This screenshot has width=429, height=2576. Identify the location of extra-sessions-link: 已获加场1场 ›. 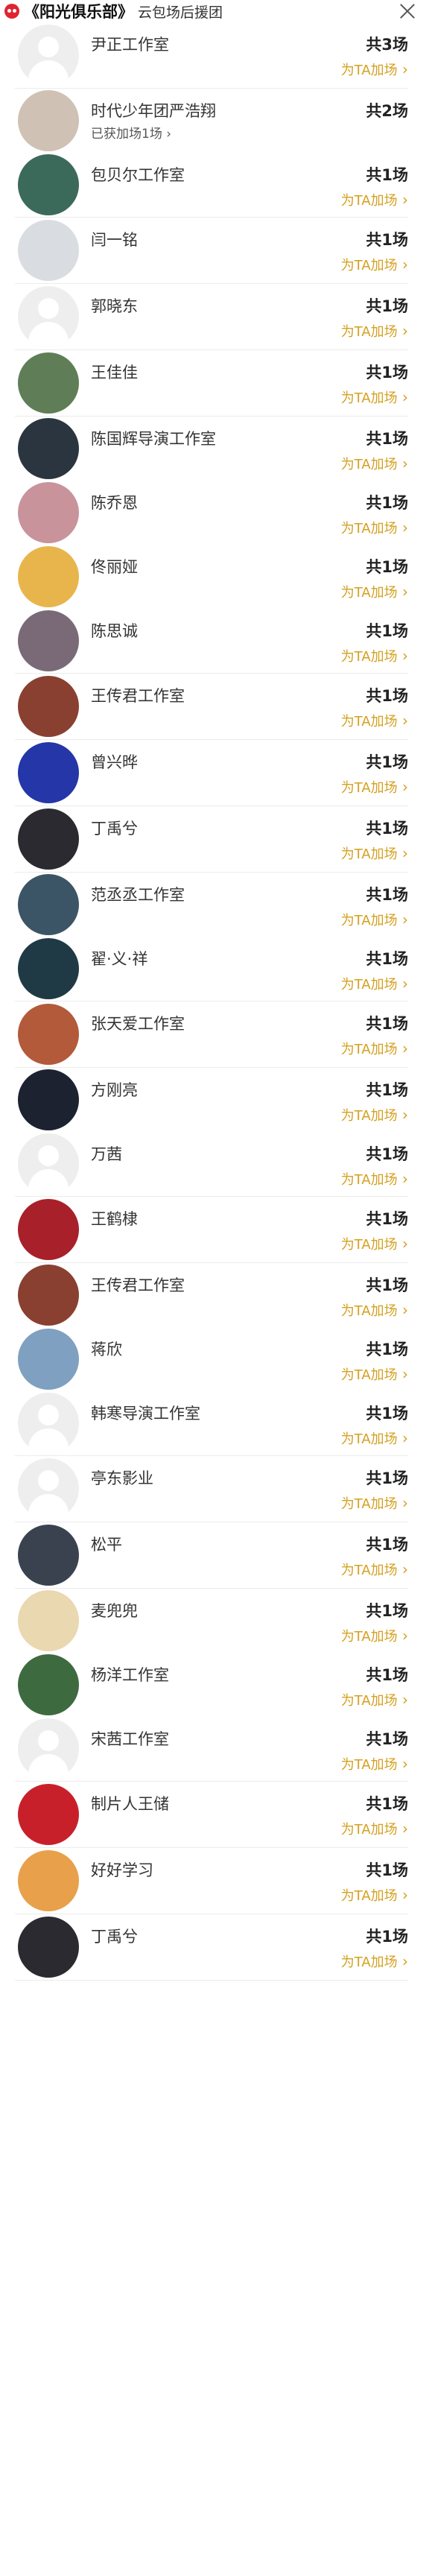
(131, 132).